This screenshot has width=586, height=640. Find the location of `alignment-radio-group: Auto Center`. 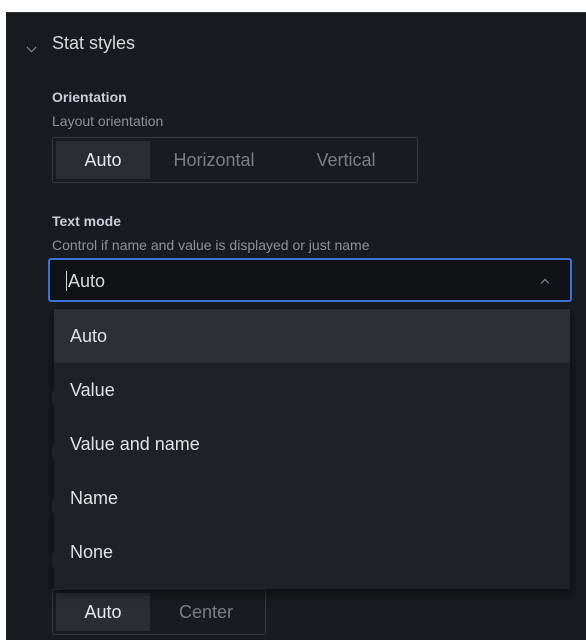

alignment-radio-group: Auto Center is located at coordinates (159, 612).